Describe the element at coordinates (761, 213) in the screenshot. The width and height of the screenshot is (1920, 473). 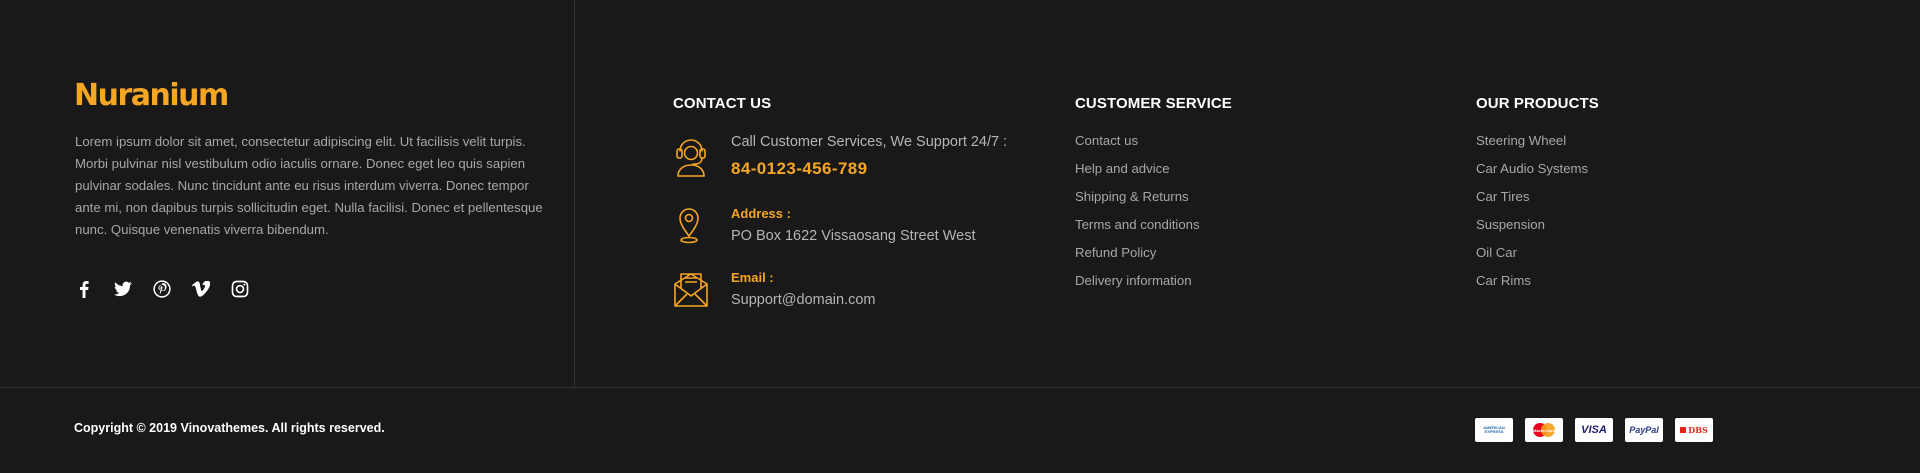
I see `address-label: Address :` at that location.